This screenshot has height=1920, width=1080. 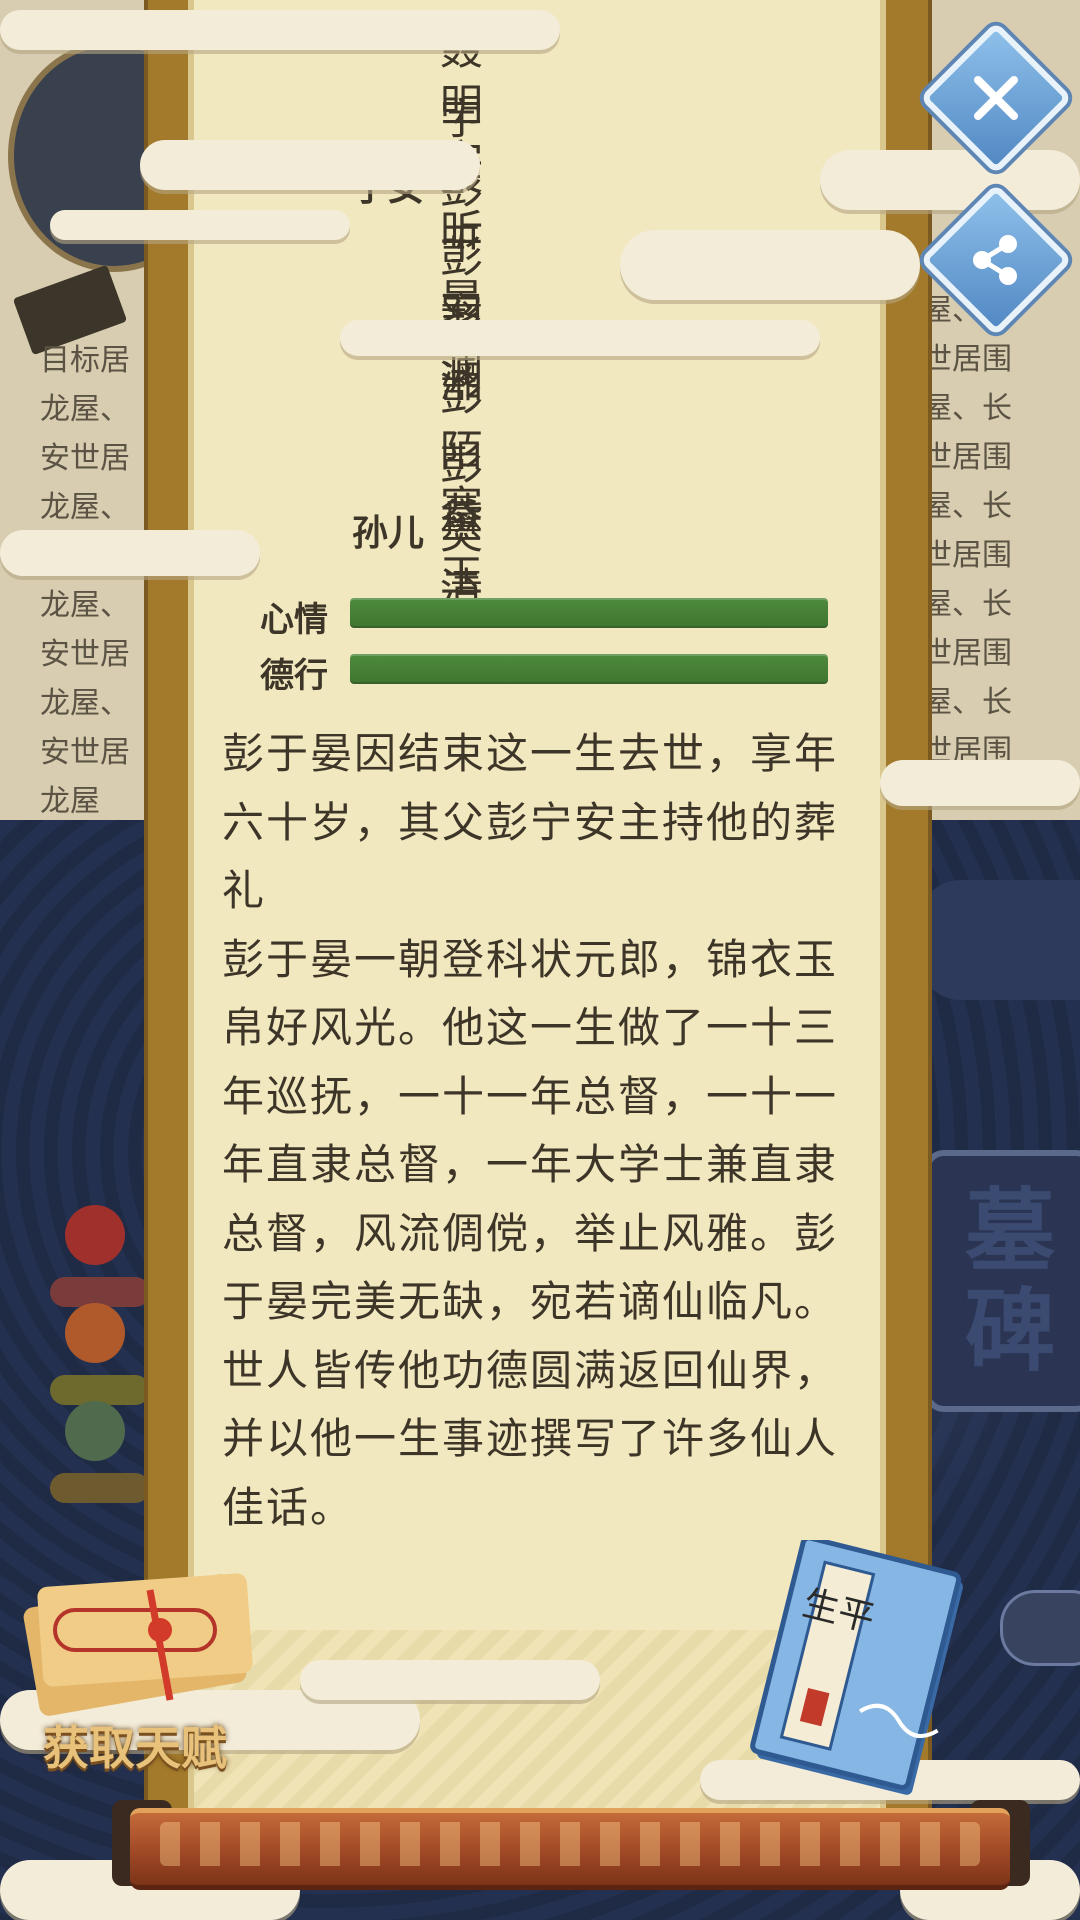 What do you see at coordinates (95, 1235) in the screenshot?
I see `flower-icon` at bounding box center [95, 1235].